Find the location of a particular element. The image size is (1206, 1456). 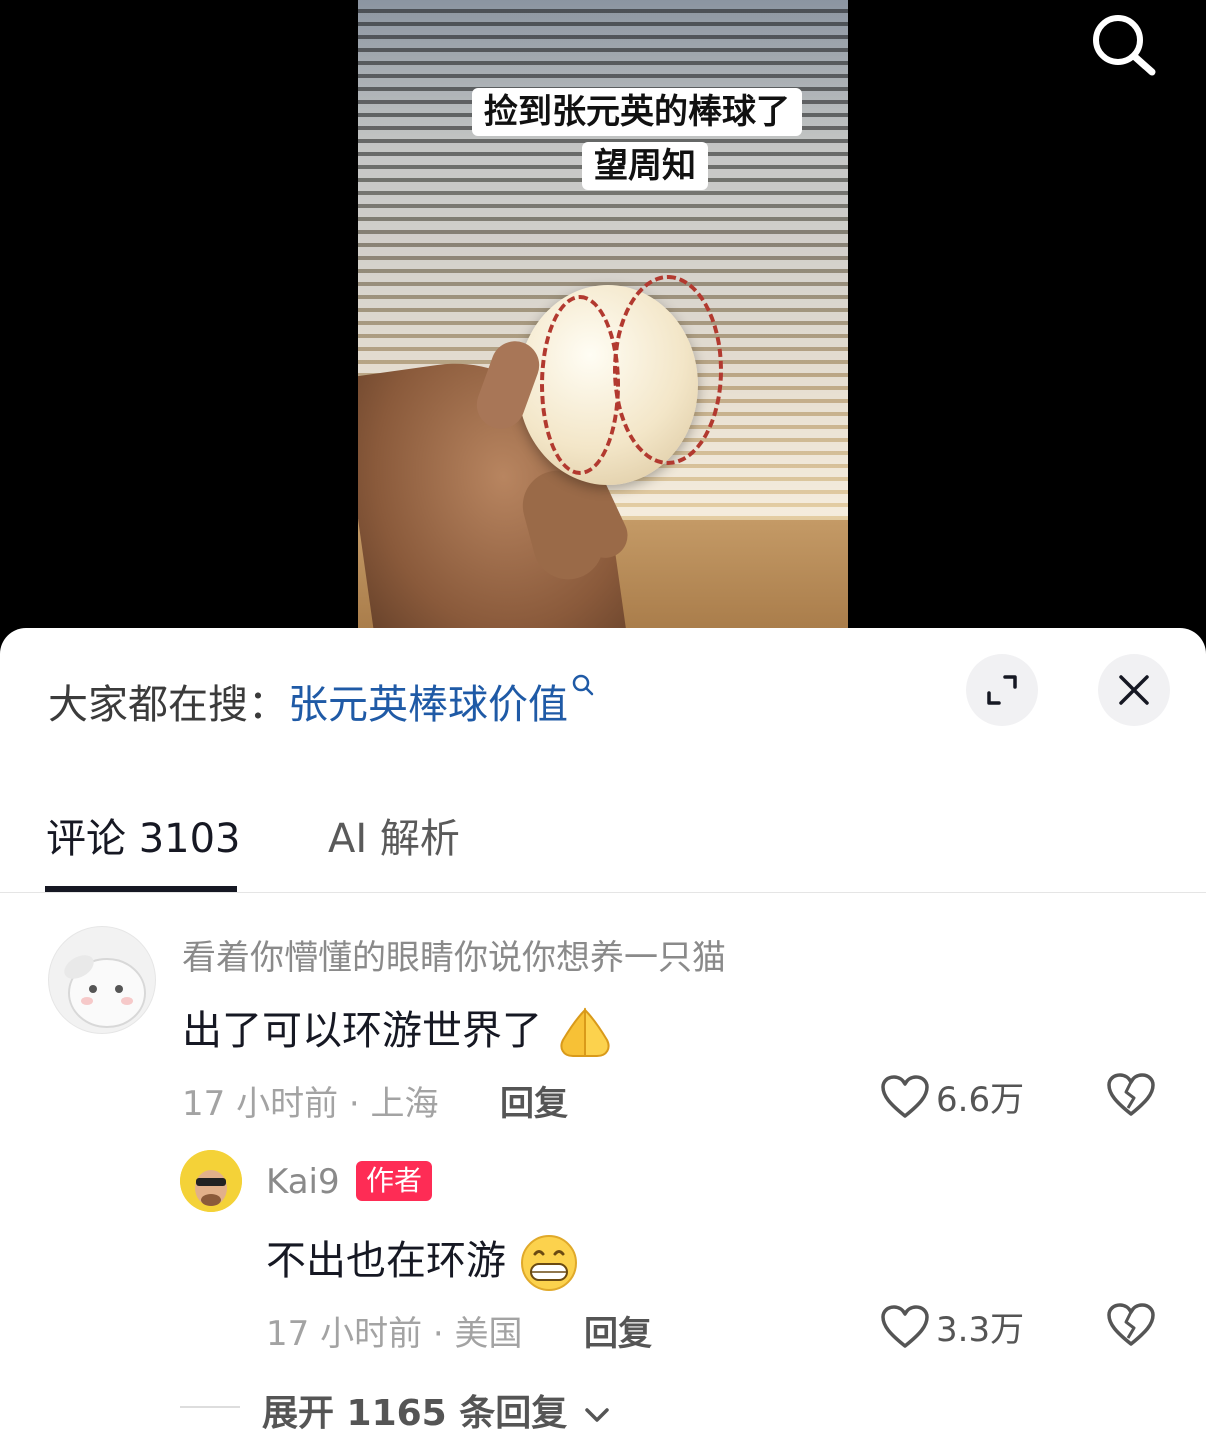

expand-button is located at coordinates (1002, 690).